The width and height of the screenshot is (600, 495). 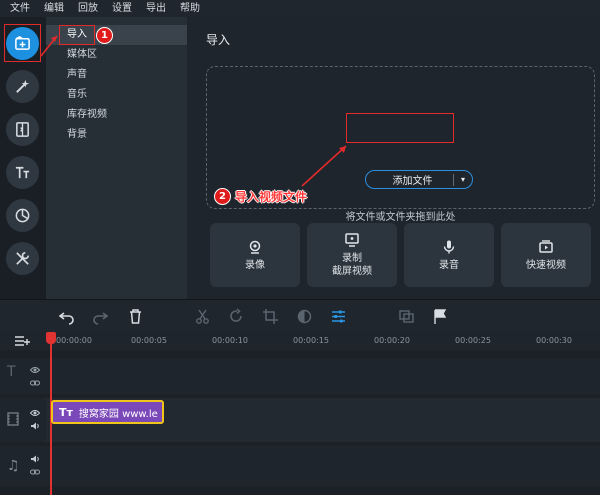 What do you see at coordinates (74, 340) in the screenshot?
I see `ruler-tick: 00:00:00` at bounding box center [74, 340].